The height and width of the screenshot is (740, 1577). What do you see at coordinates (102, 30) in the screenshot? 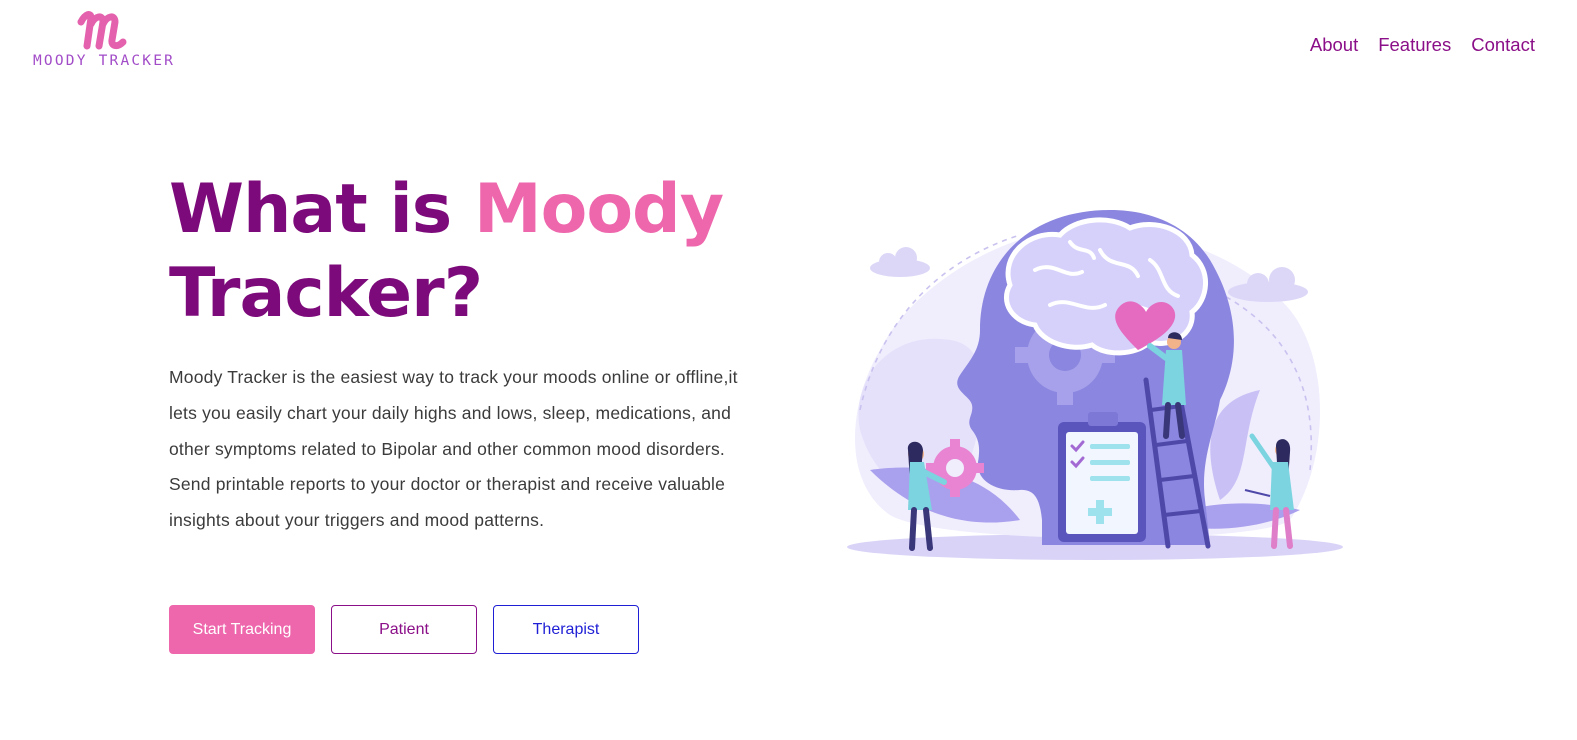
I see `logo-m-icon` at bounding box center [102, 30].